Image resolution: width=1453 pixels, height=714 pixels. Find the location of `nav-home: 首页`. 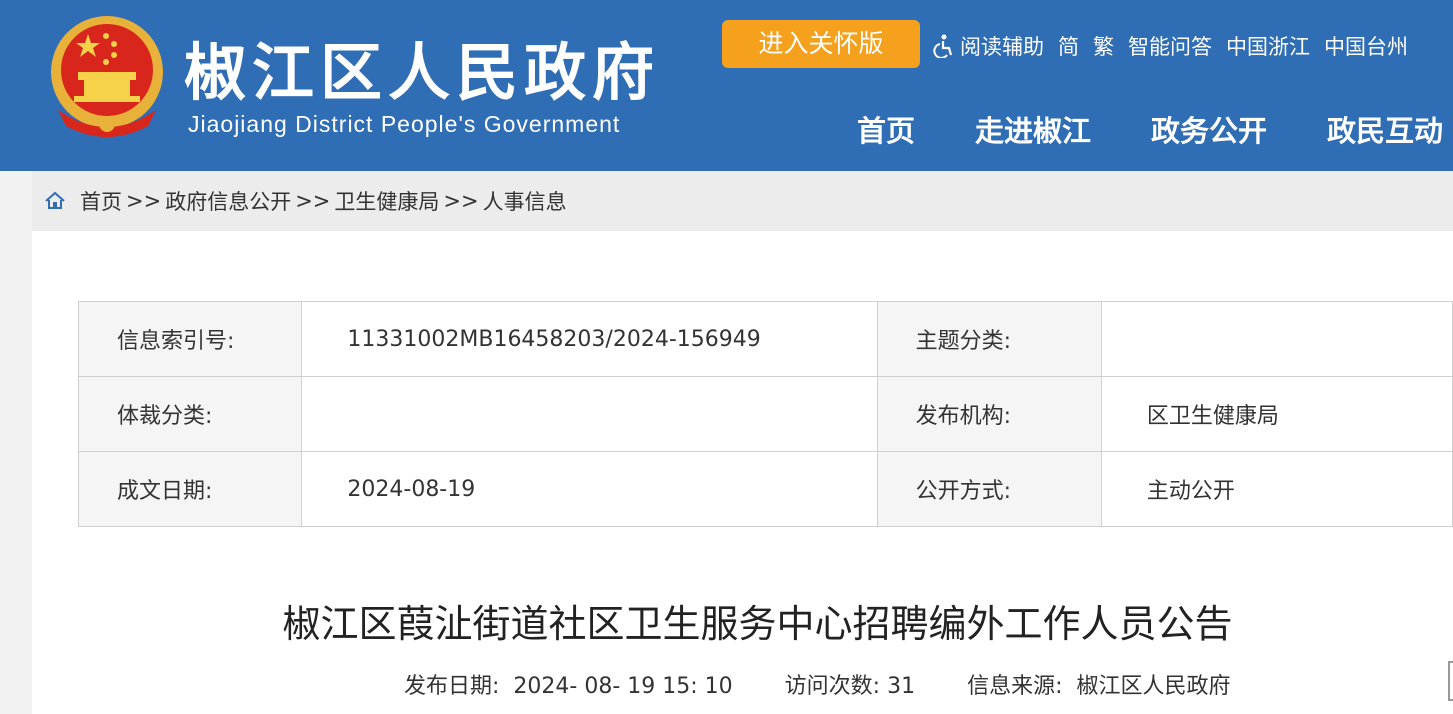

nav-home: 首页 is located at coordinates (886, 129).